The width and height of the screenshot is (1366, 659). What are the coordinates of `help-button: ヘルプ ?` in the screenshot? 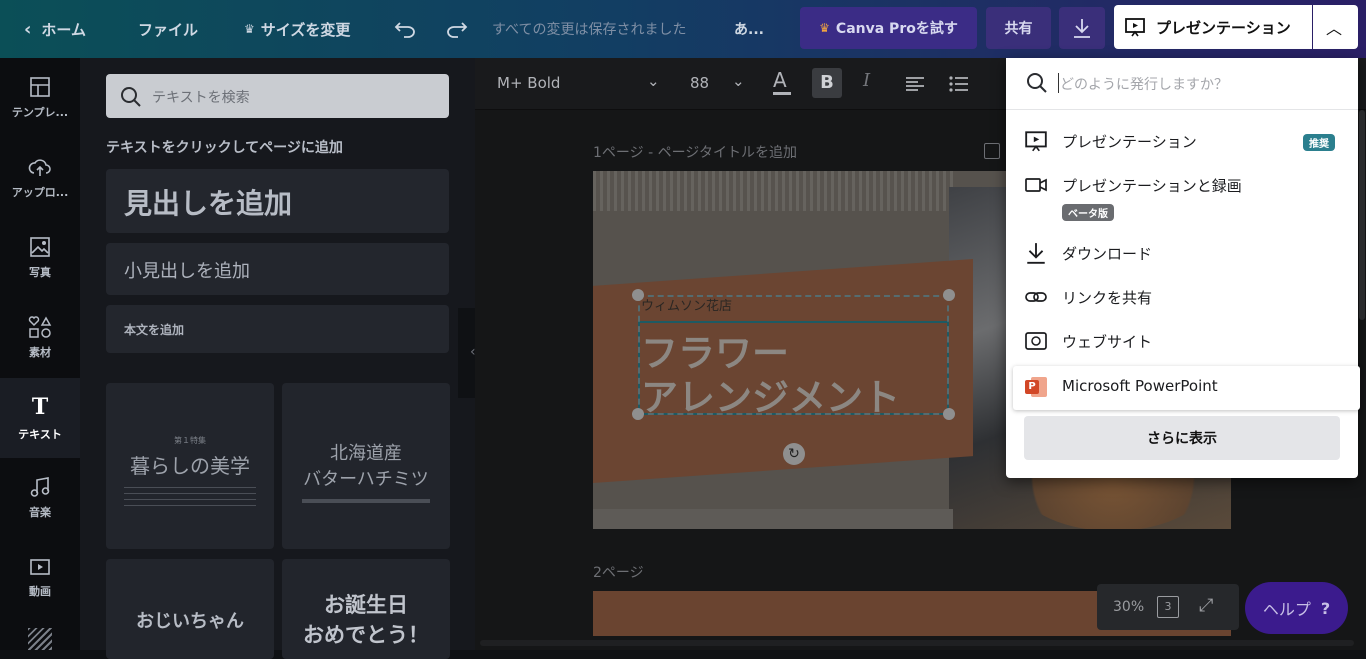 It's located at (1296, 608).